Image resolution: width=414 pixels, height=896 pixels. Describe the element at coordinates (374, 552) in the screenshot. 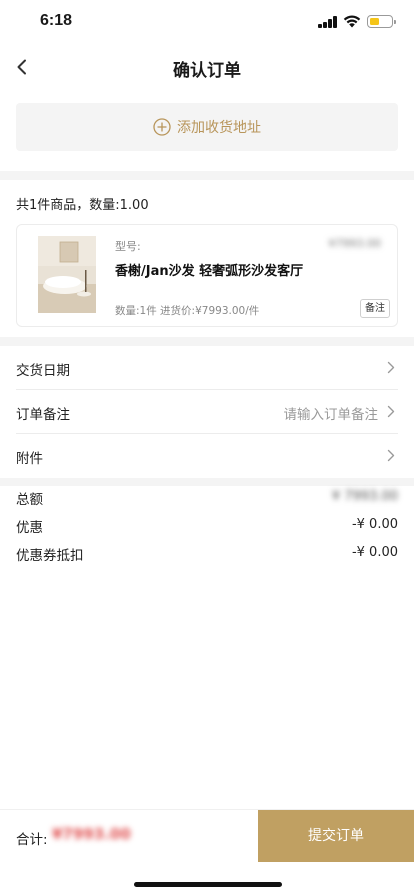

I see `coupon-value: -¥ 0.00` at that location.